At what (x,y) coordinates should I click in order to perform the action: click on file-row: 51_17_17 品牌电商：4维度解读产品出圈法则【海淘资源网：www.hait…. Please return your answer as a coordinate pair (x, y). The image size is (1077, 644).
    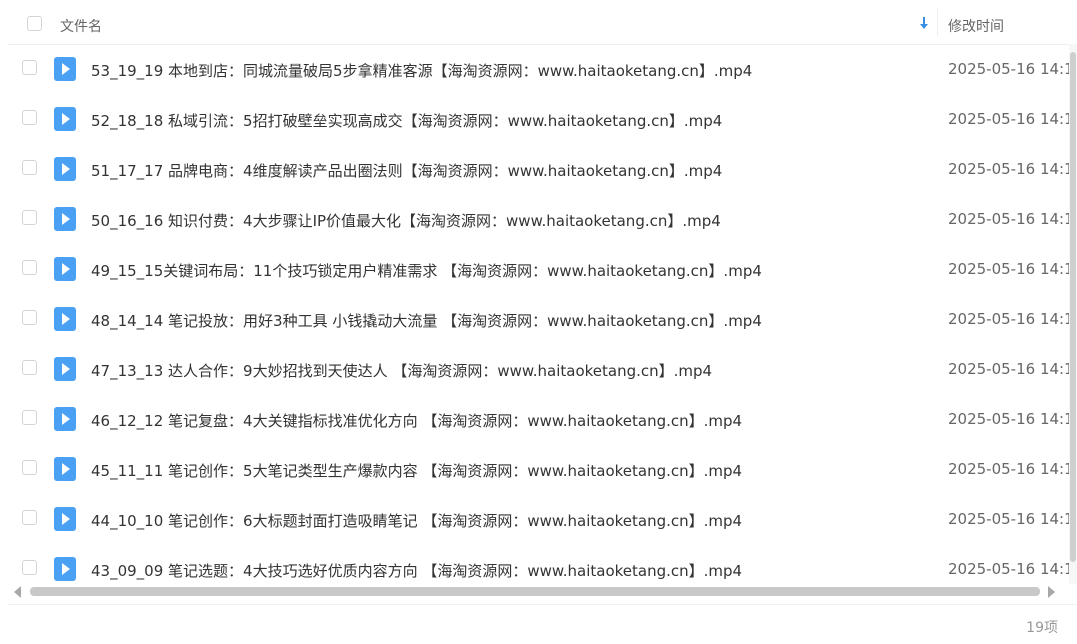
    Looking at the image, I should click on (540, 169).